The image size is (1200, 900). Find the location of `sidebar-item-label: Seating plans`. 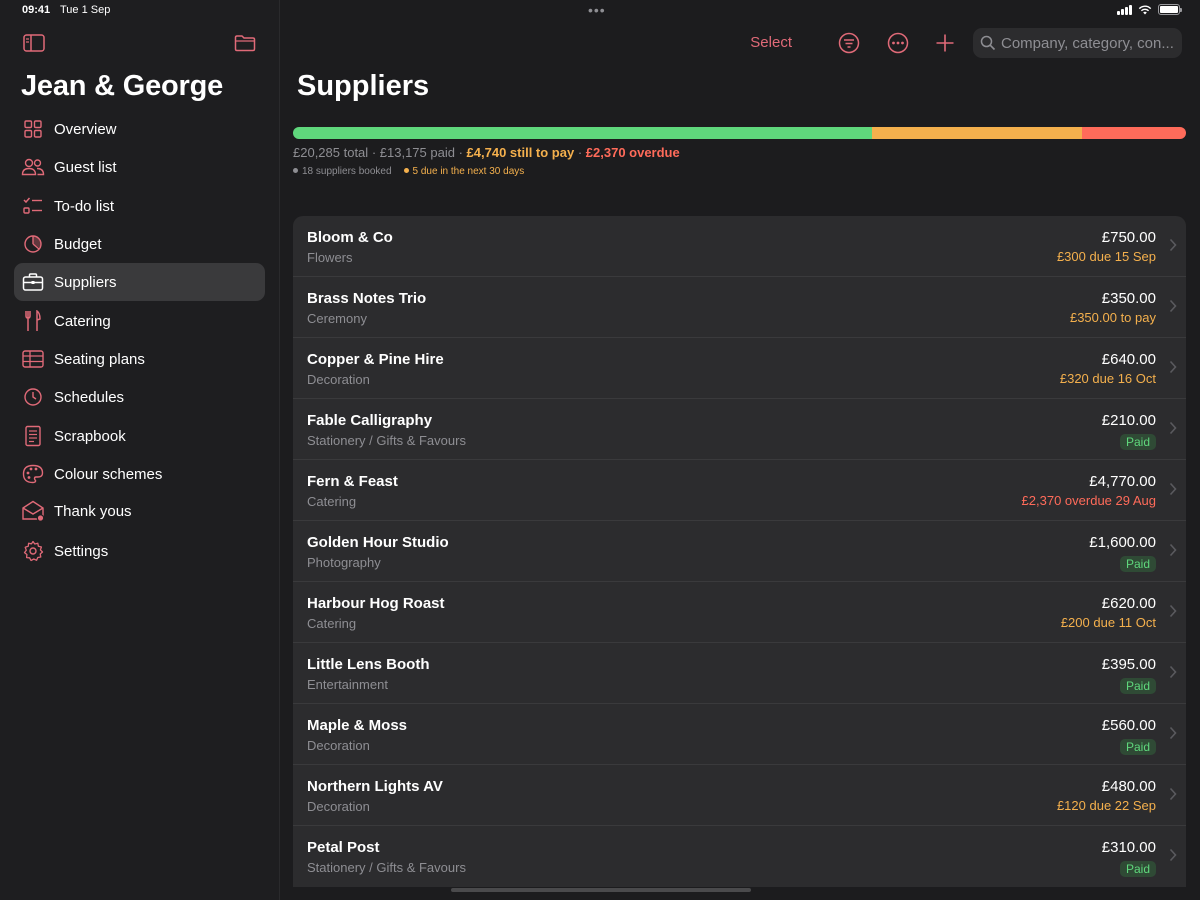

sidebar-item-label: Seating plans is located at coordinates (99, 359).